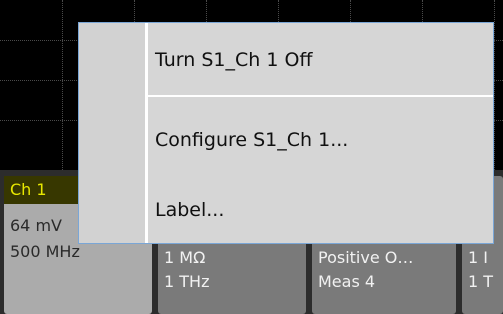 This screenshot has width=503, height=314. What do you see at coordinates (187, 281) in the screenshot?
I see `input-frequency: 1 THz` at bounding box center [187, 281].